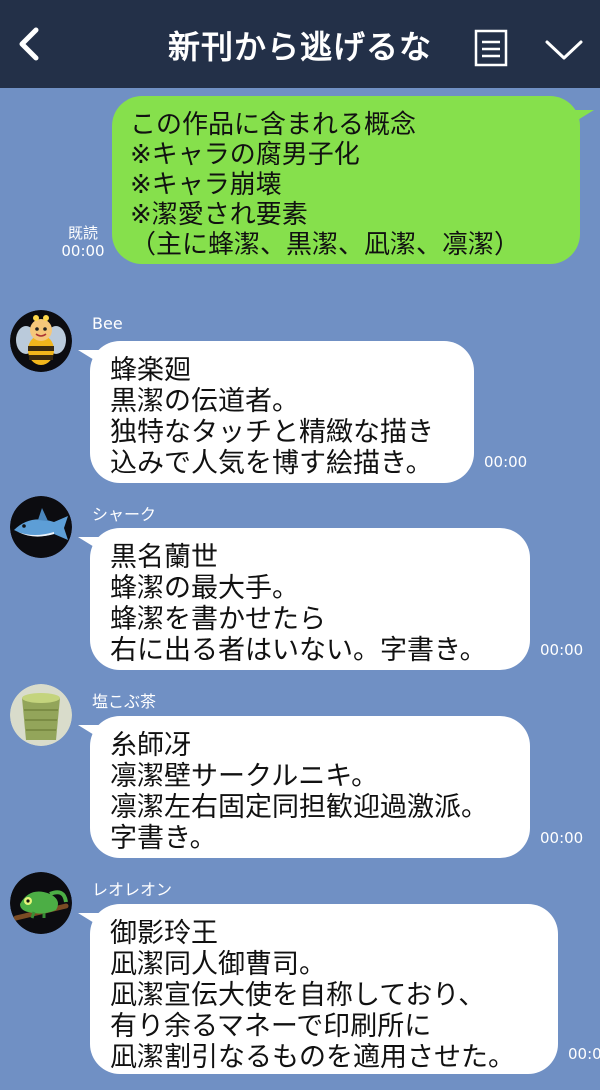 The image size is (600, 1090). I want to click on sender-name: 塩こぶ茶, so click(124, 701).